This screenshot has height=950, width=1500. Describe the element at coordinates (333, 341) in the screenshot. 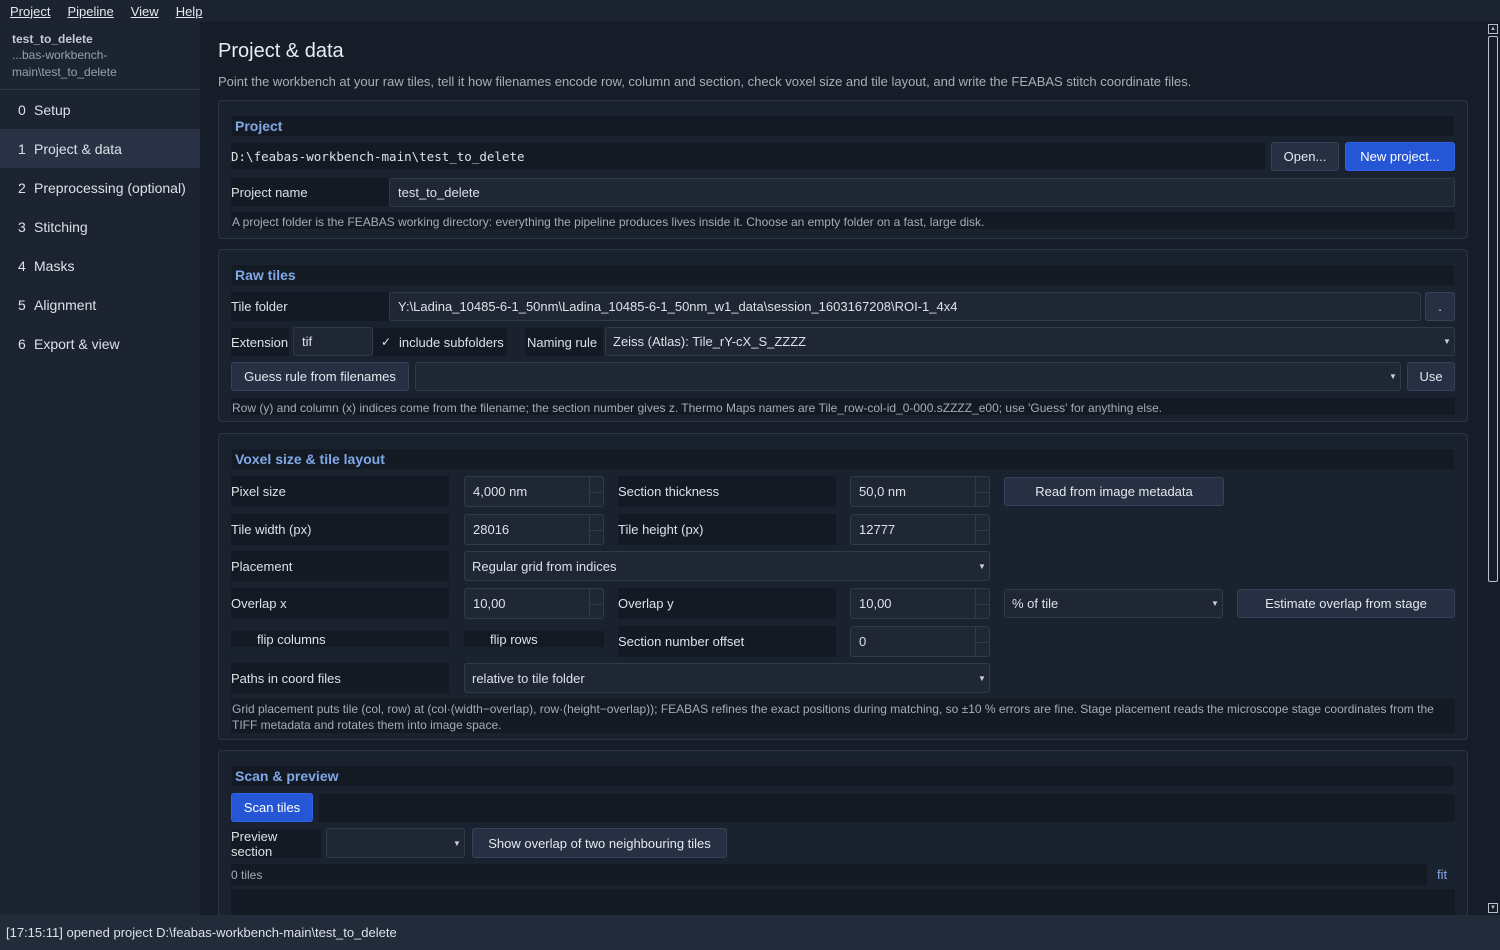

I see `extension-input: tif` at that location.